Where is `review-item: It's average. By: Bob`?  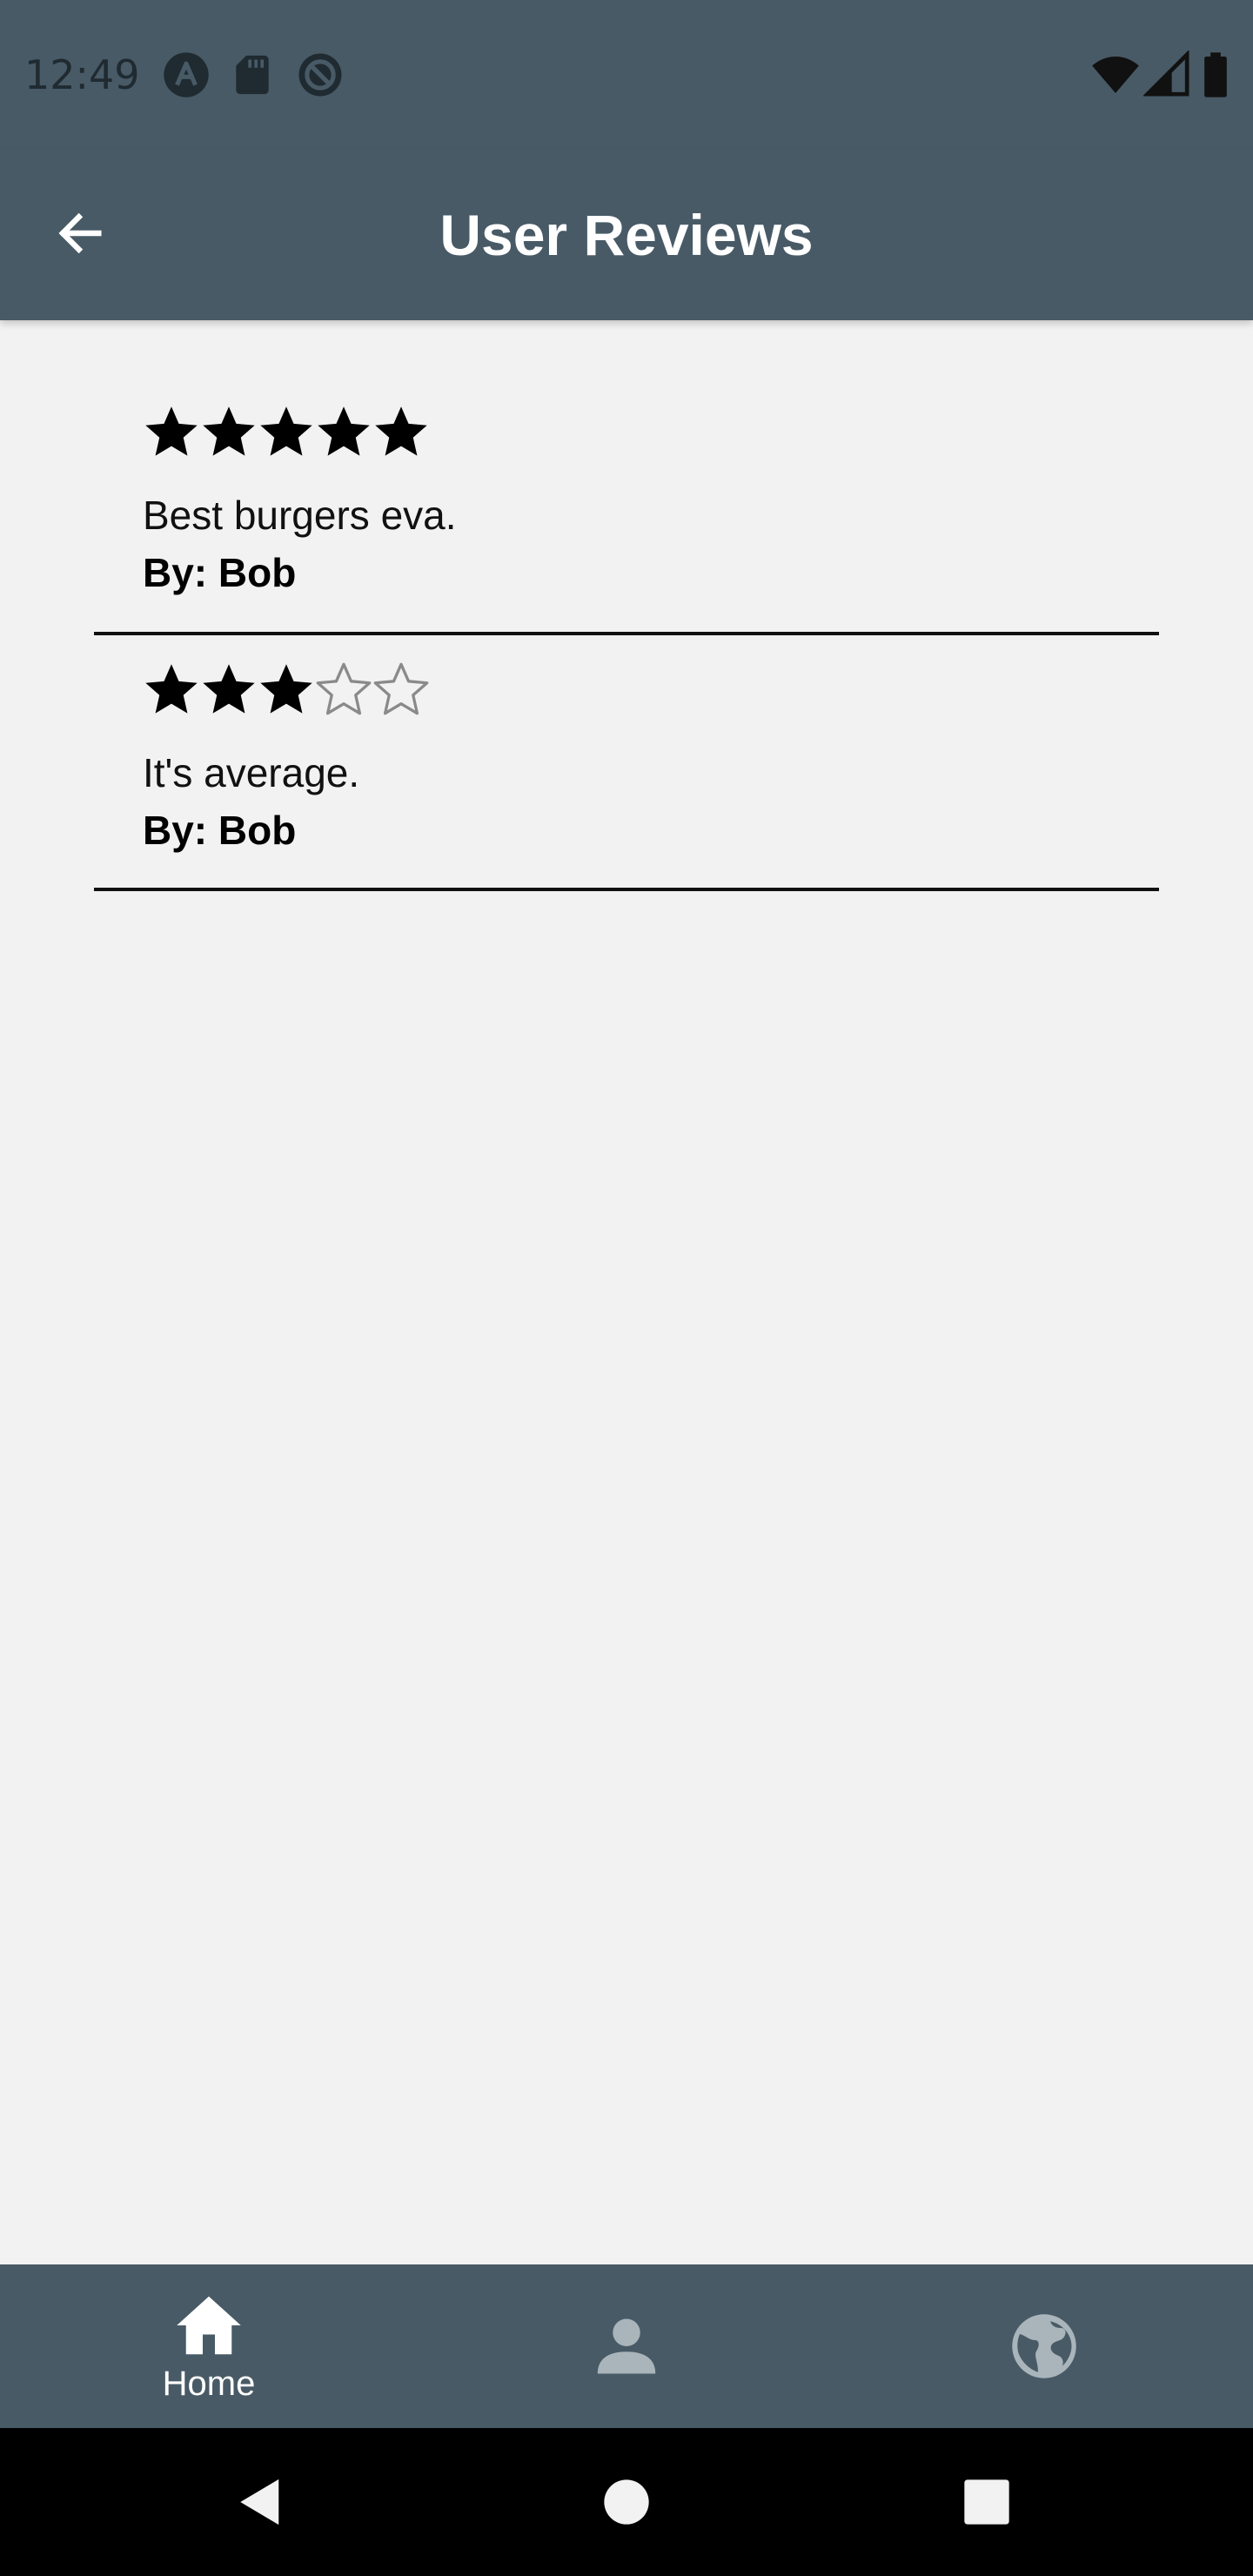
review-item: It's average. By: Bob is located at coordinates (626, 763).